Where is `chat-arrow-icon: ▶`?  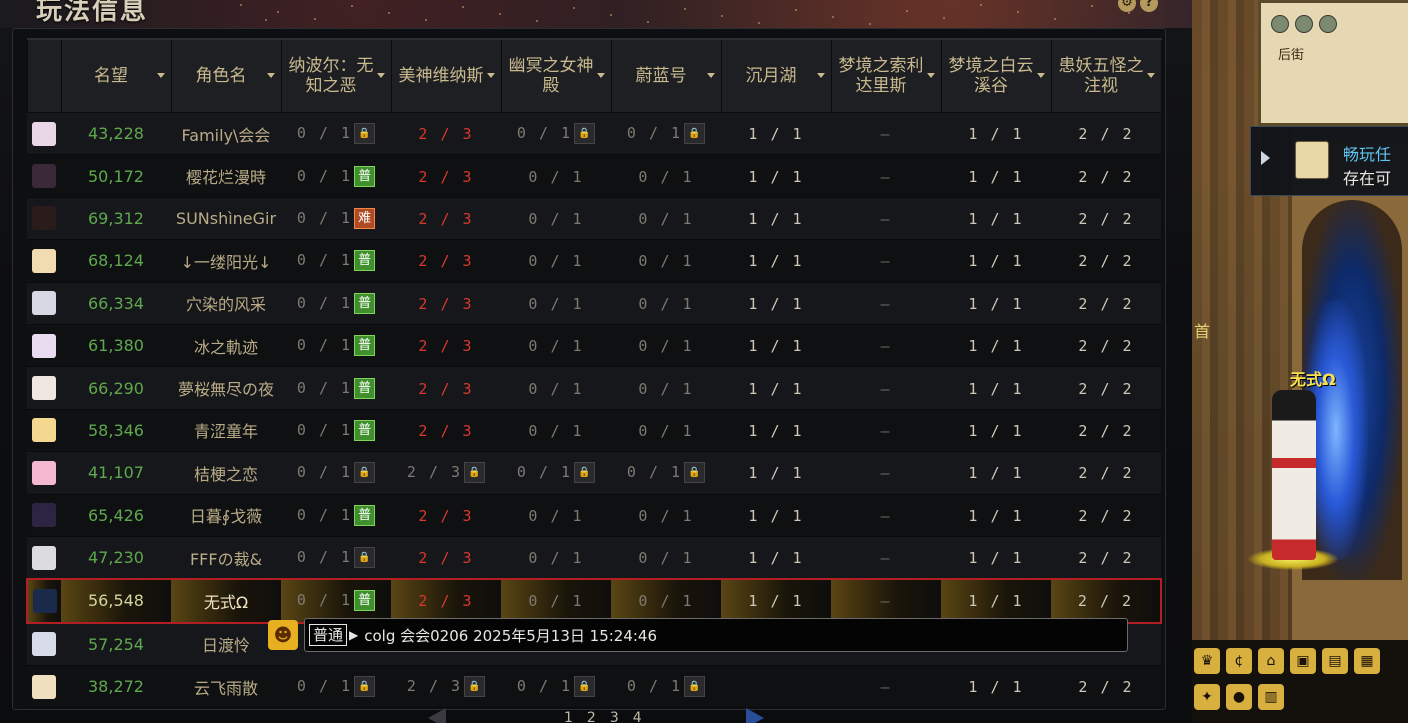 chat-arrow-icon: ▶ is located at coordinates (354, 635).